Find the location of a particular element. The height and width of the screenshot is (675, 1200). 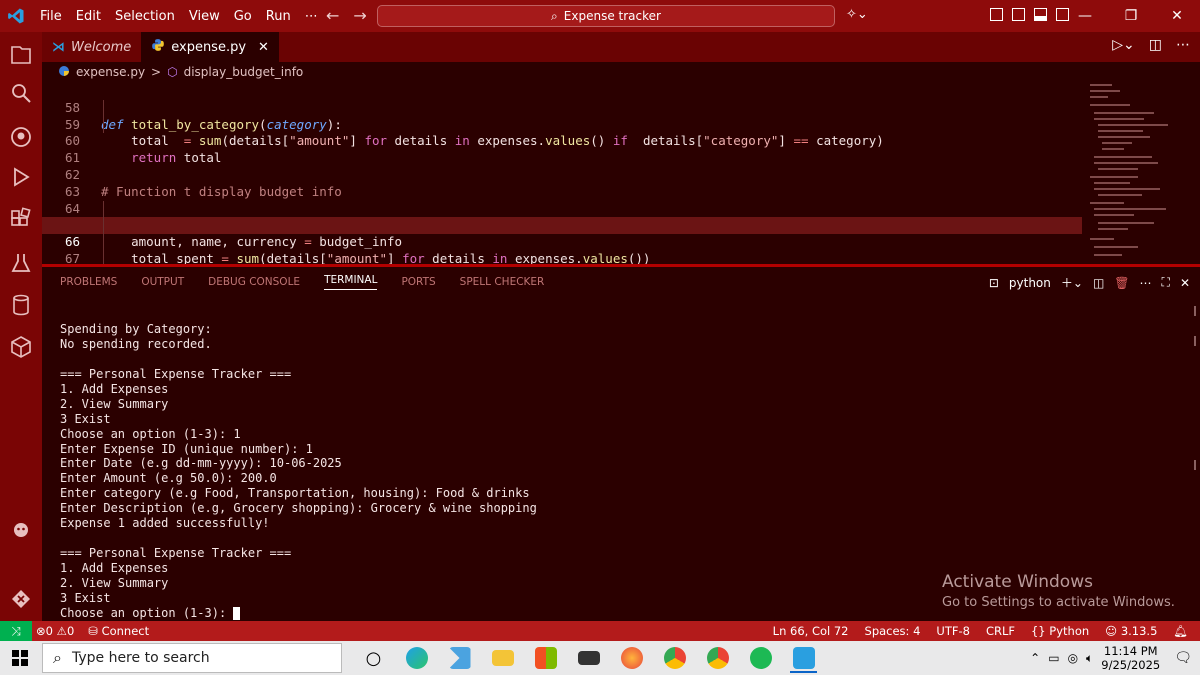

copilot-icon: ✧⌄ is located at coordinates (857, 14).